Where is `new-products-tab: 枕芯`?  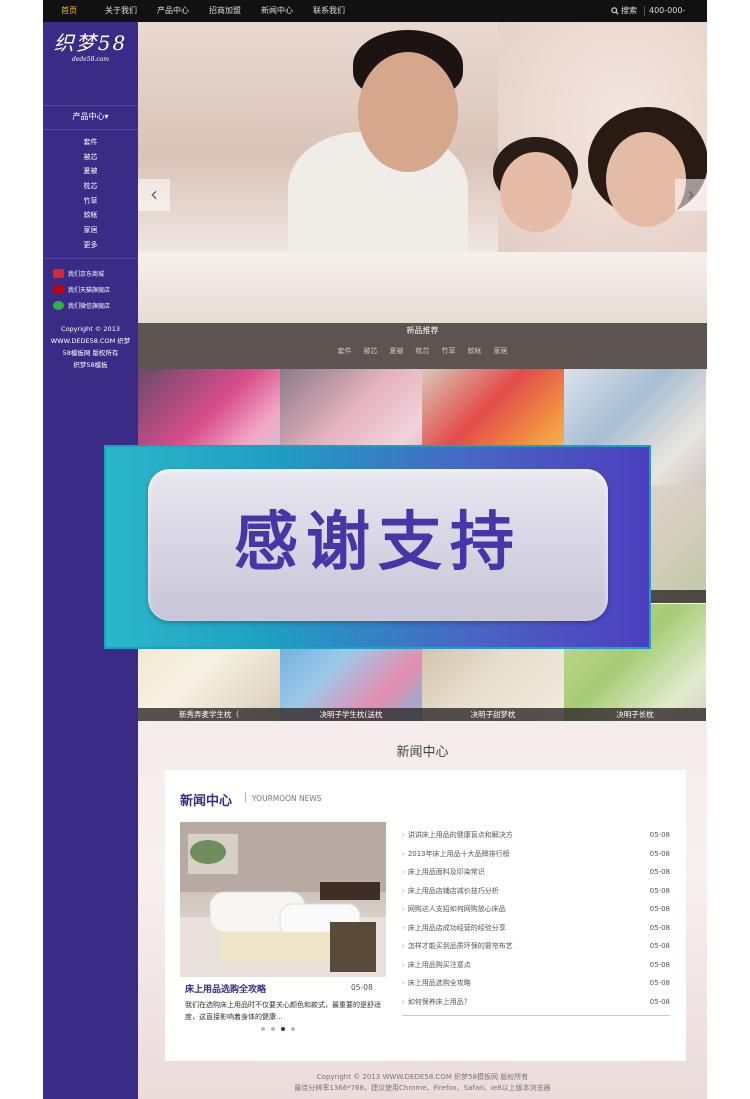 new-products-tab: 枕芯 is located at coordinates (423, 351).